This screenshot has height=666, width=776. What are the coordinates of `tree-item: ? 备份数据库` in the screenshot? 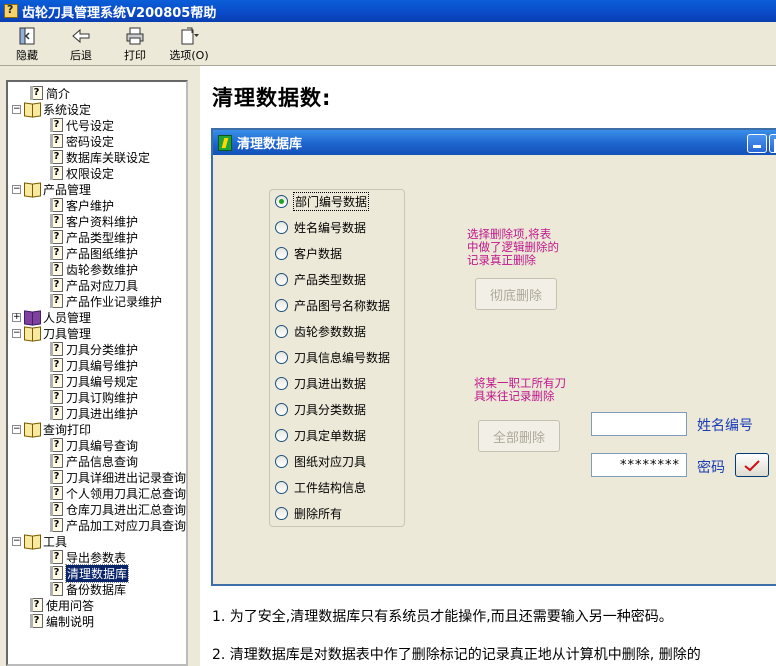 It's located at (88, 589).